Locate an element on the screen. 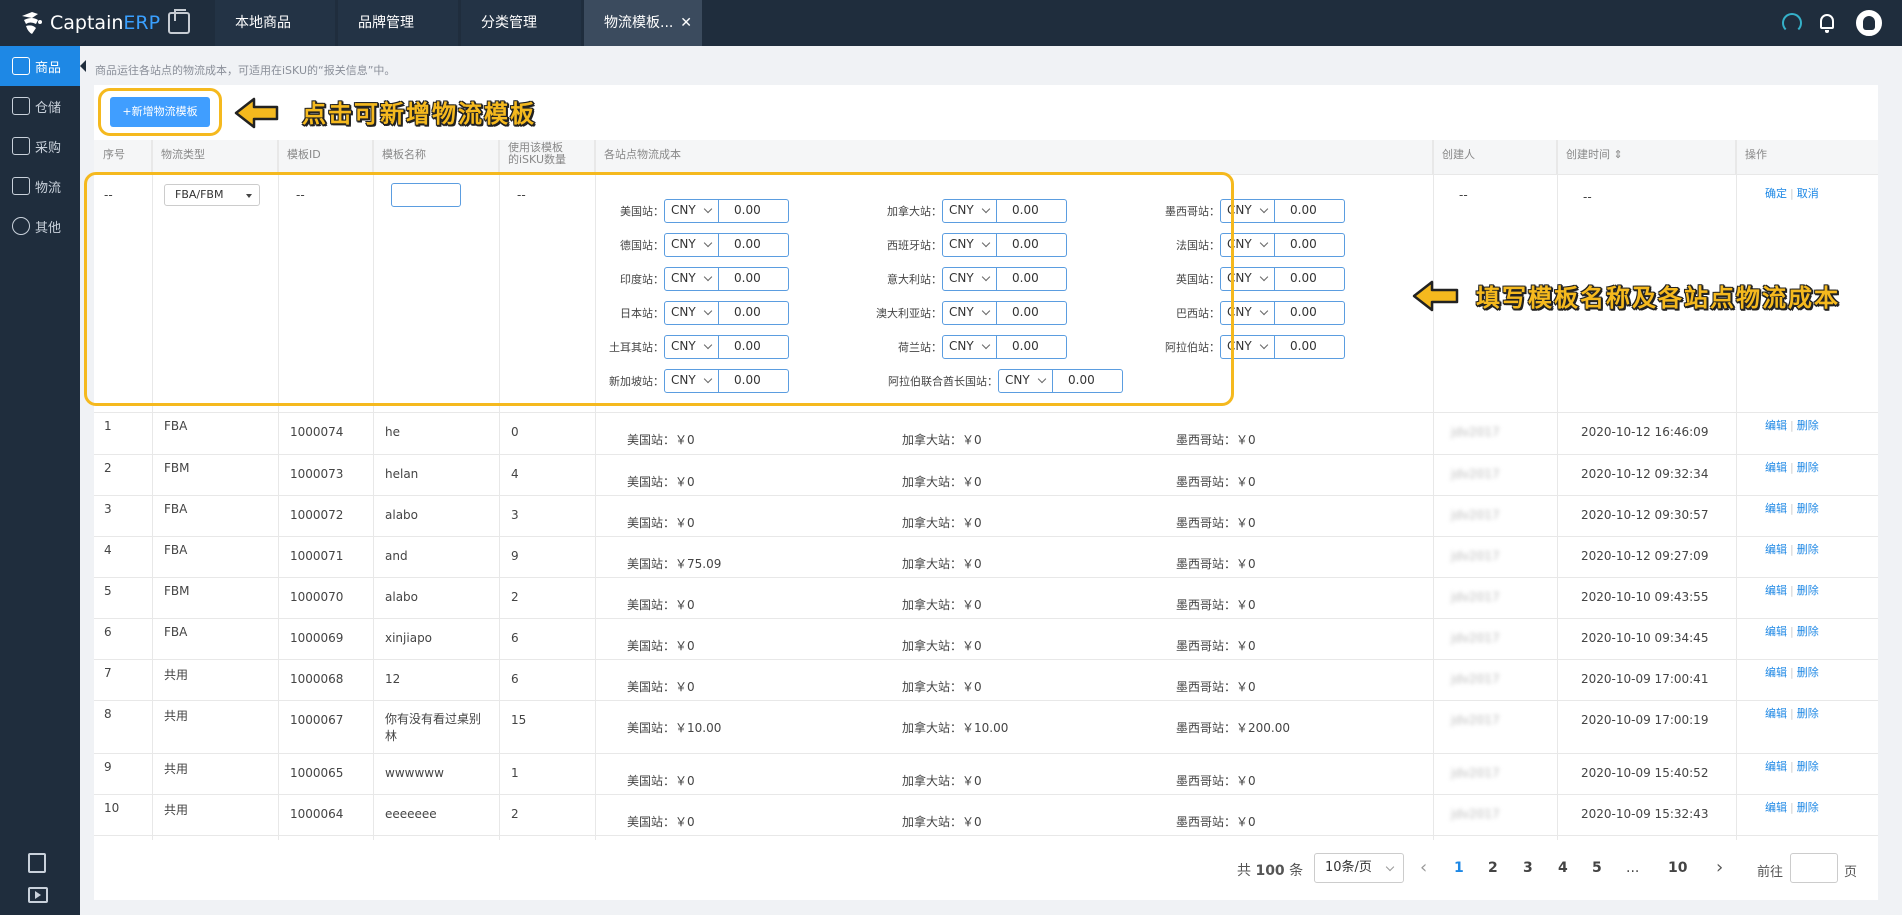 The image size is (1902, 915). video-icon is located at coordinates (38, 895).